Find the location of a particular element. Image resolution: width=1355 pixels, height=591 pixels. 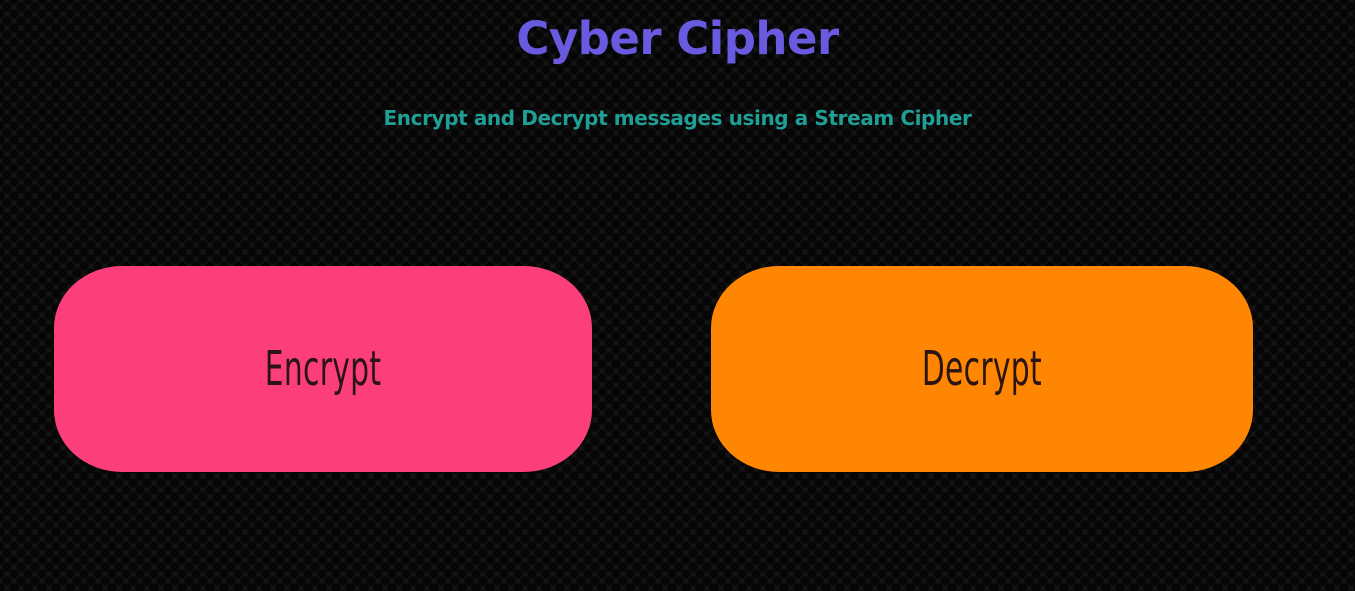

page-title: Cyber Cipher is located at coordinates (677, 38).